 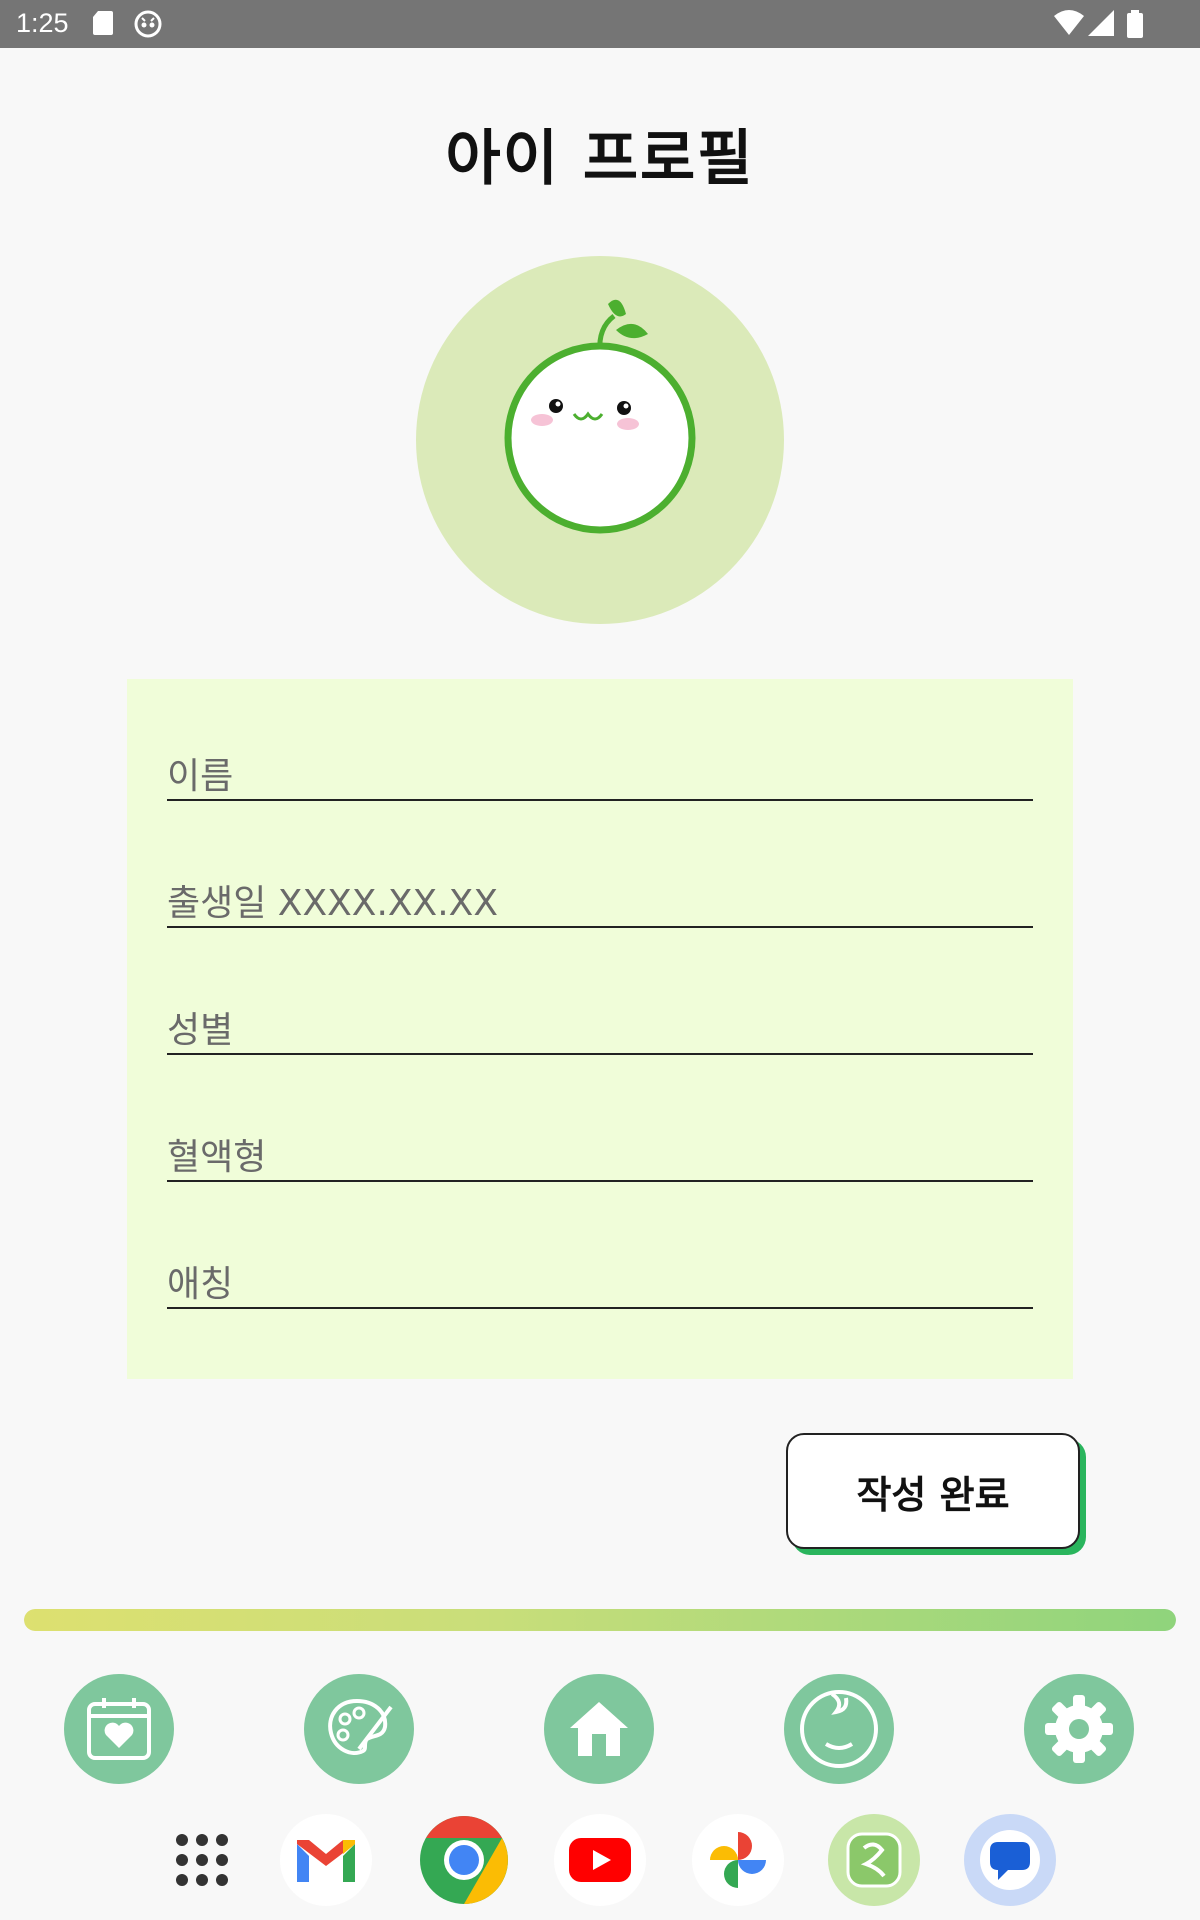 I want to click on chrome-app, so click(x=464, y=1860).